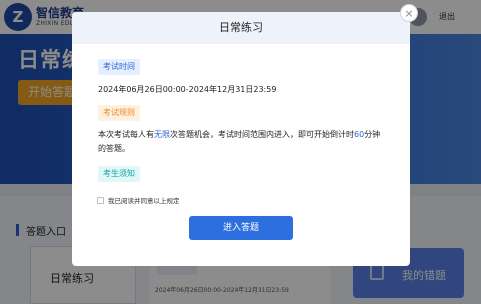 This screenshot has width=481, height=304. What do you see at coordinates (187, 89) in the screenshot?
I see `exam-time-range: 2024年06月26日00:00-2024年12月31日23:59` at bounding box center [187, 89].